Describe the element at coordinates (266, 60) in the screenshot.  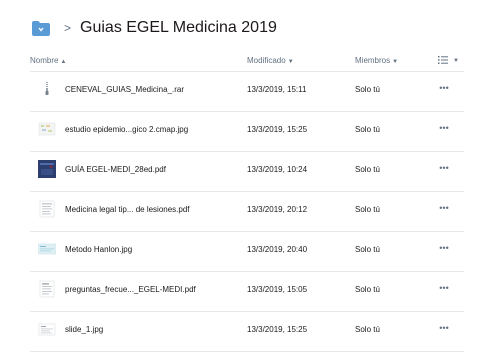
I see `column-header-modified-label: Modificado` at that location.